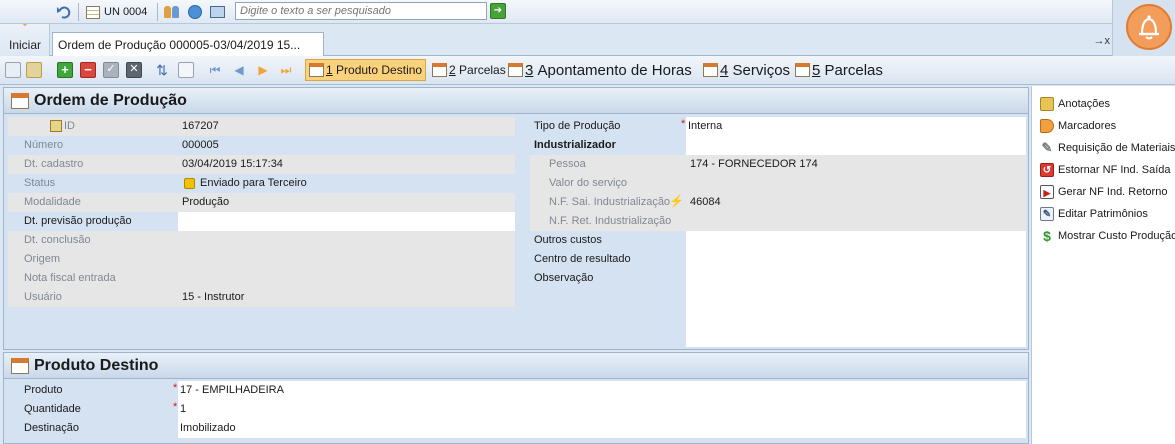  I want to click on tab-produto-destino: 1 Produto Destino, so click(366, 70).